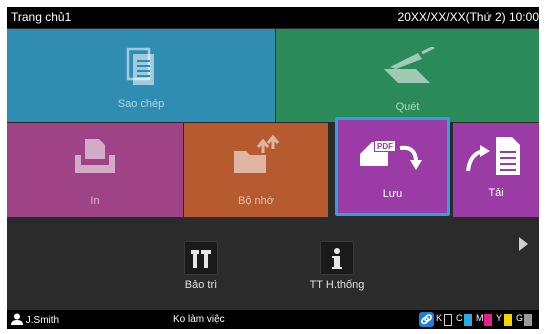 The height and width of the screenshot is (334, 546). What do you see at coordinates (17, 319) in the screenshot?
I see `user-icon` at bounding box center [17, 319].